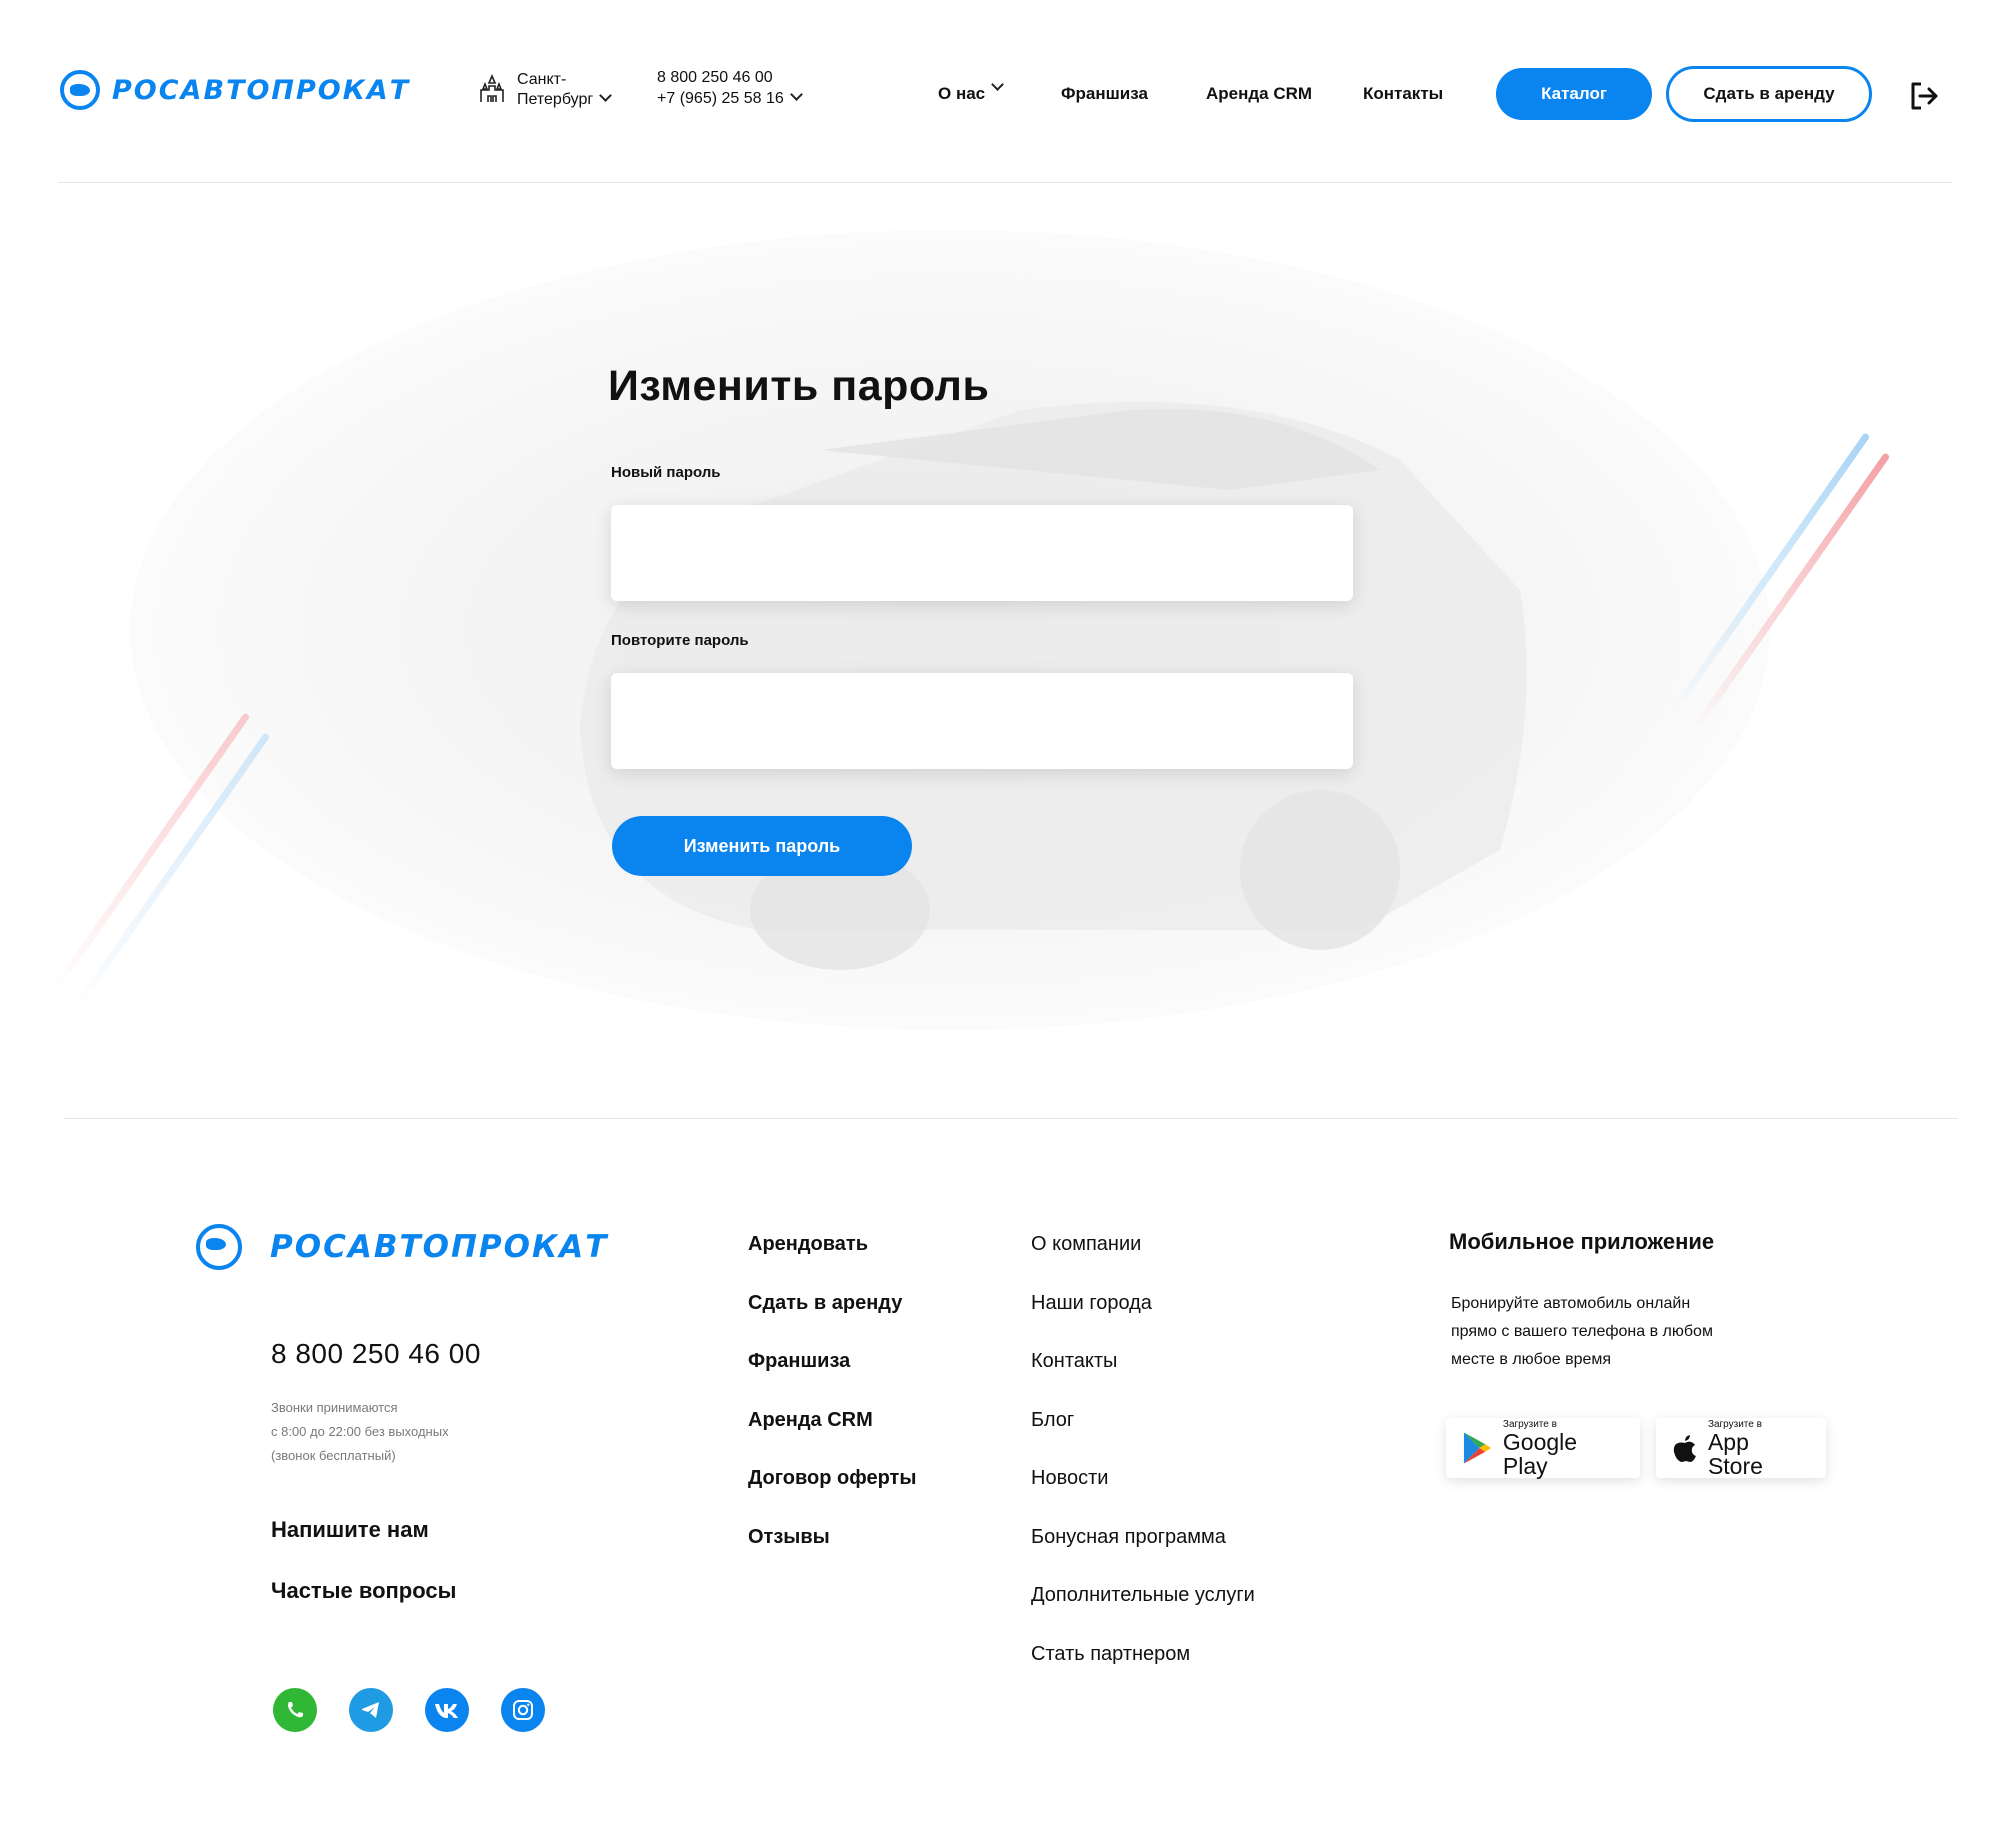 This screenshot has height=1847, width=2000. I want to click on footer-link-cities: Наши города, so click(1143, 1320).